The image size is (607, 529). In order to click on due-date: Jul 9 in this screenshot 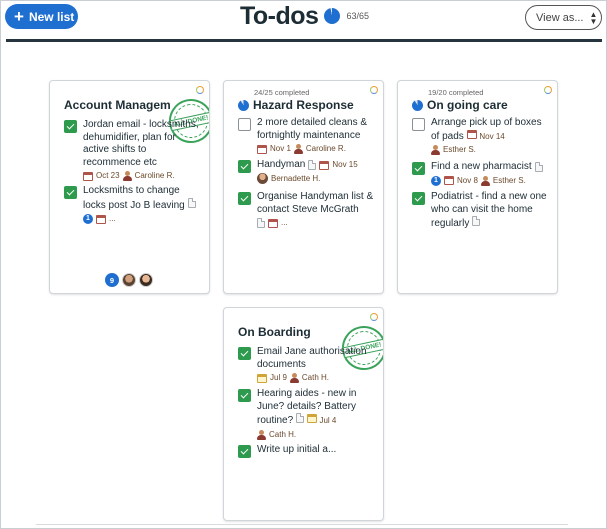, I will do `click(278, 377)`.